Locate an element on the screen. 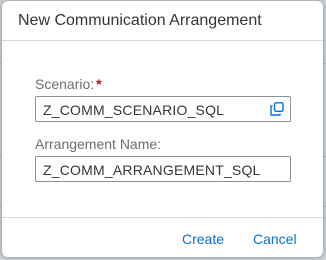 Image resolution: width=326 pixels, height=260 pixels. value-help-icon is located at coordinates (277, 109).